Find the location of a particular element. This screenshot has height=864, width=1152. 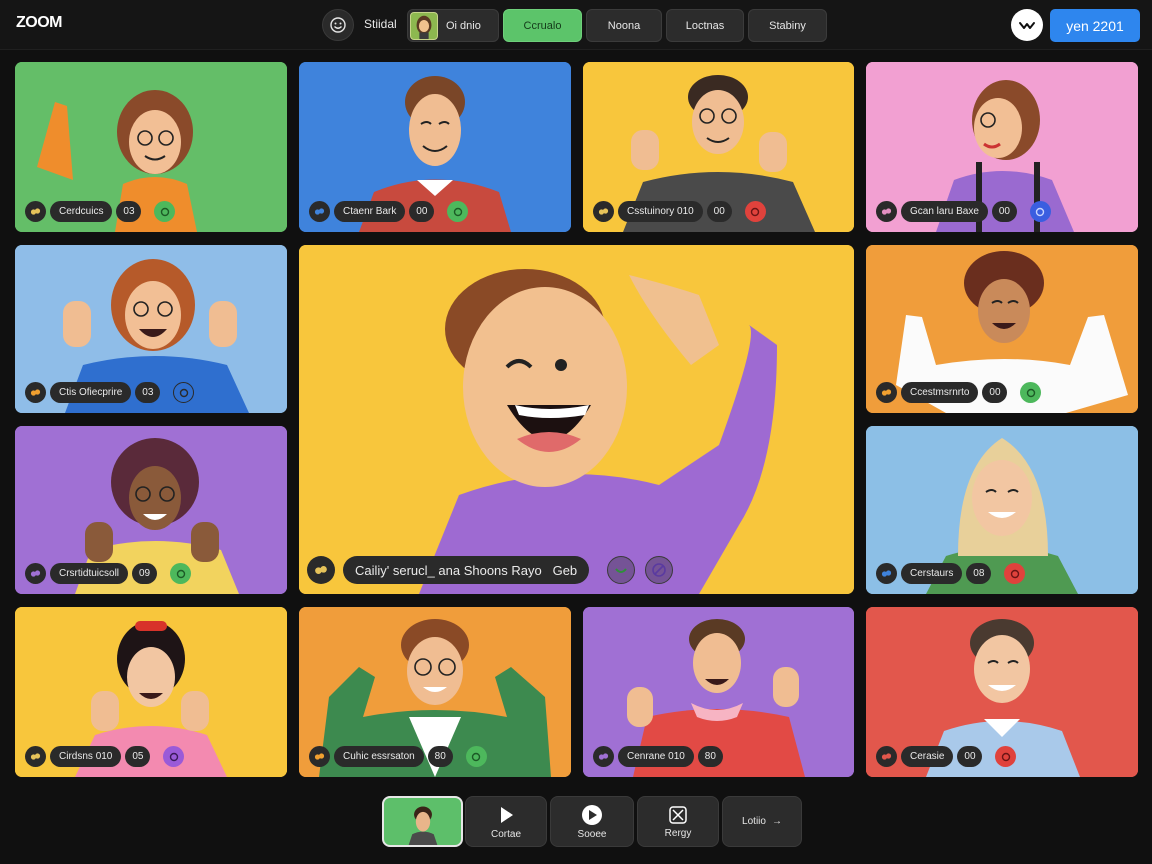

participant-tile: Crsrtidtuicsoll 09 is located at coordinates (151, 510).